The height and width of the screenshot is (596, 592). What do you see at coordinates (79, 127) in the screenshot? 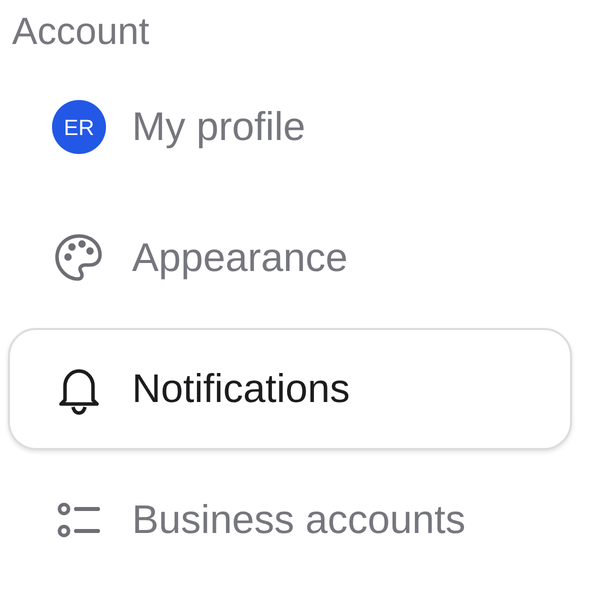
I see `avatar: ER` at bounding box center [79, 127].